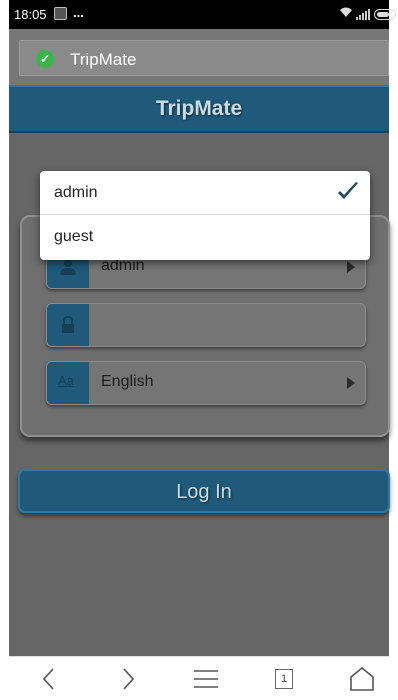 The image size is (398, 700). I want to click on tab-count: 1, so click(284, 679).